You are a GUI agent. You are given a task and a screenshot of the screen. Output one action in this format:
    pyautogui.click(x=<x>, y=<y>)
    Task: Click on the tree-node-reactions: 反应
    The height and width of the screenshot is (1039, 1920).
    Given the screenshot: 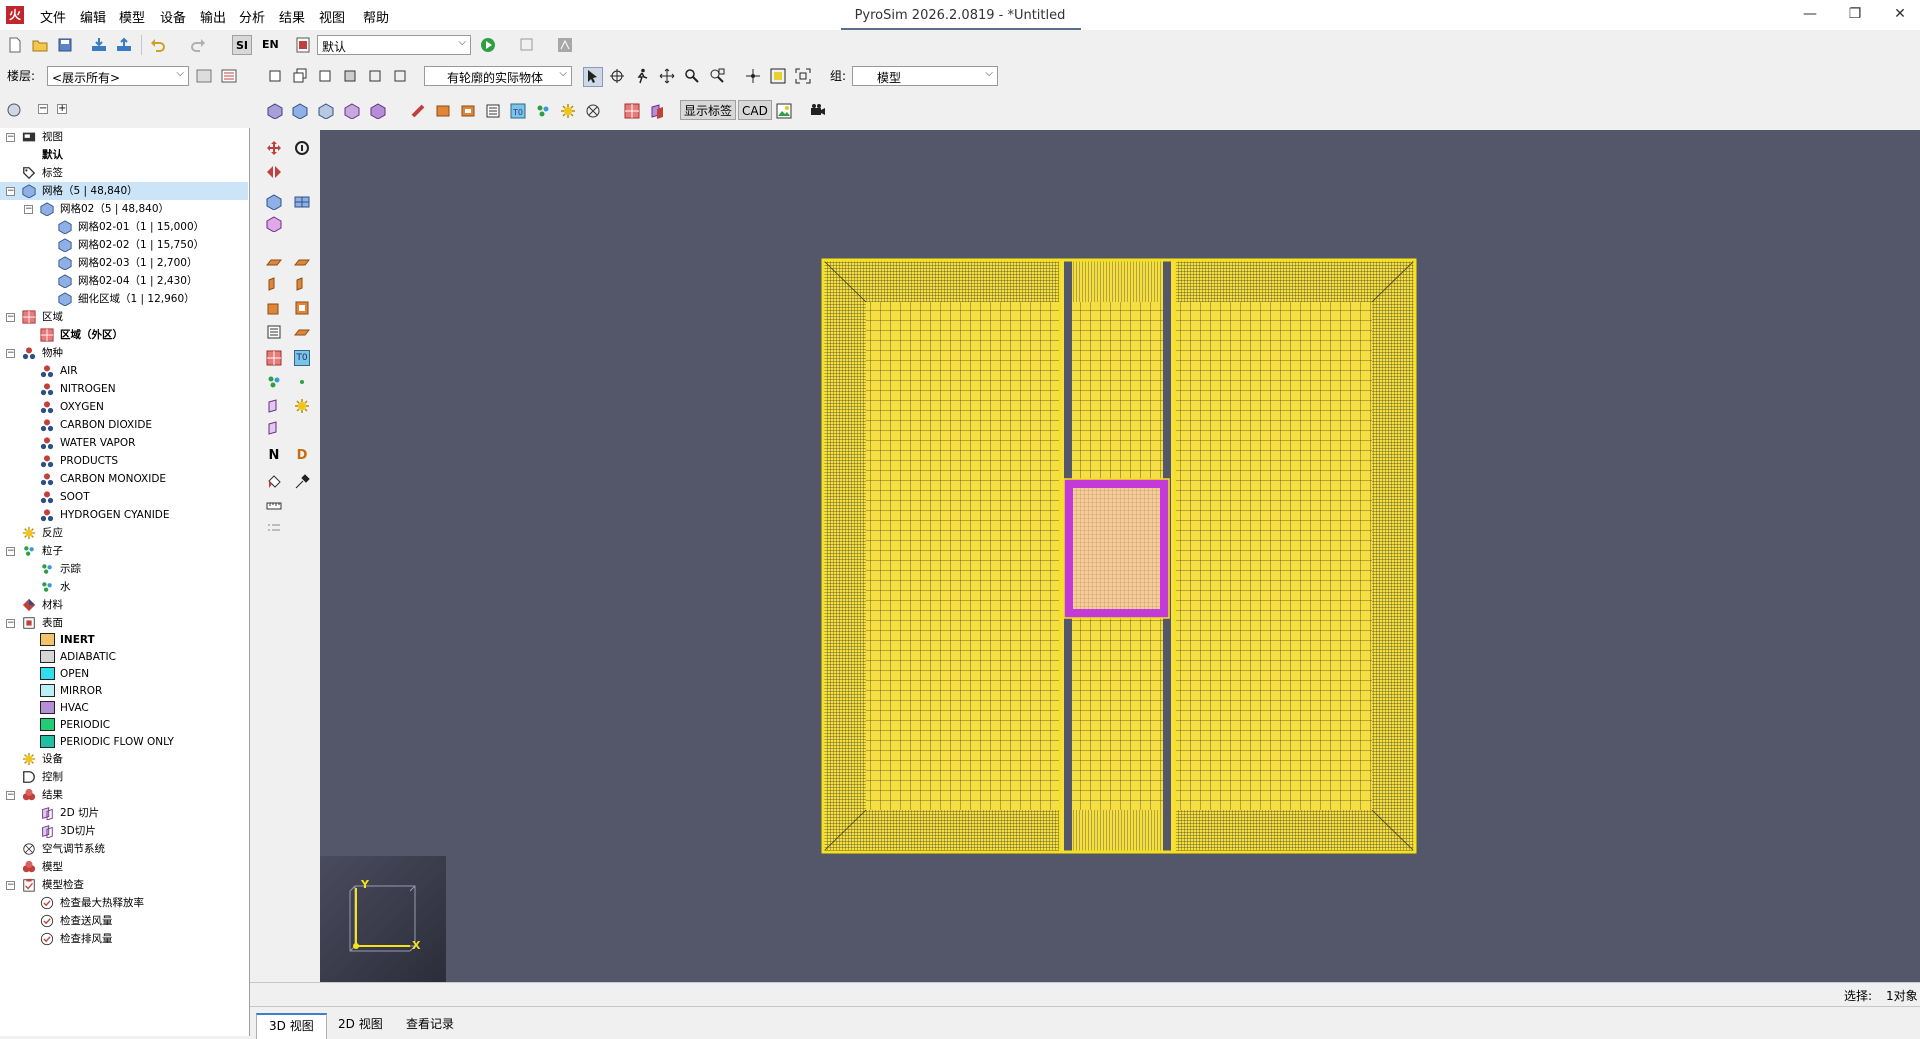 What is the action you would take?
    pyautogui.click(x=124, y=533)
    